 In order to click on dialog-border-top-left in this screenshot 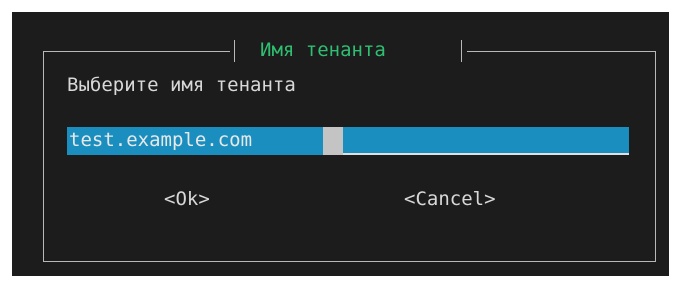, I will do `click(136, 51)`.